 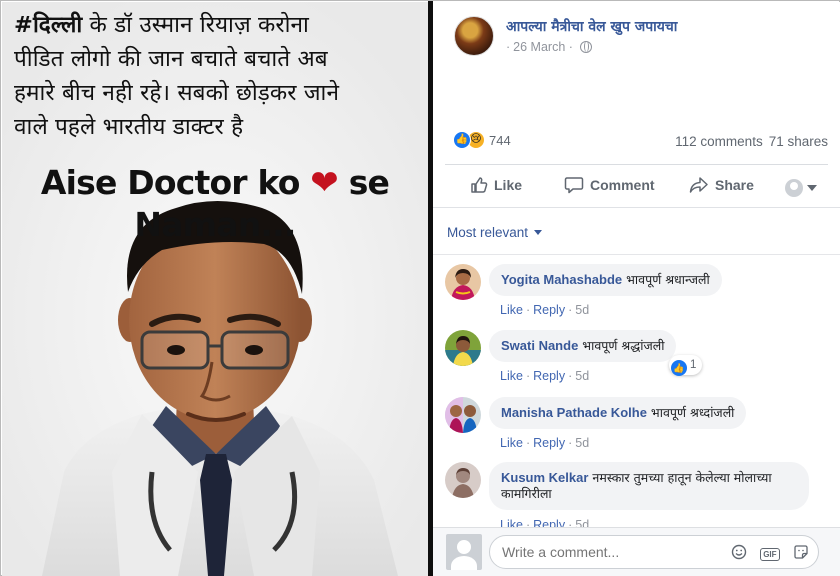 I want to click on reactions-summary: 👍 😢 744 112 comments 71 shares, so click(x=636, y=141).